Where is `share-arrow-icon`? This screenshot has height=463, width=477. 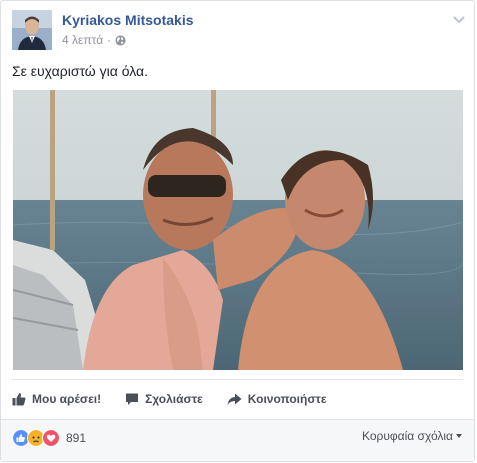
share-arrow-icon is located at coordinates (234, 399).